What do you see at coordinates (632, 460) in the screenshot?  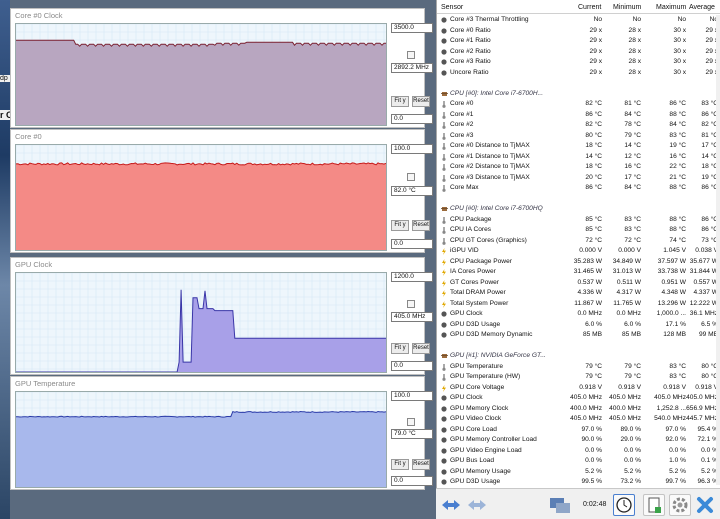 I see `sensor-minimum-value: 0.0 %` at bounding box center [632, 460].